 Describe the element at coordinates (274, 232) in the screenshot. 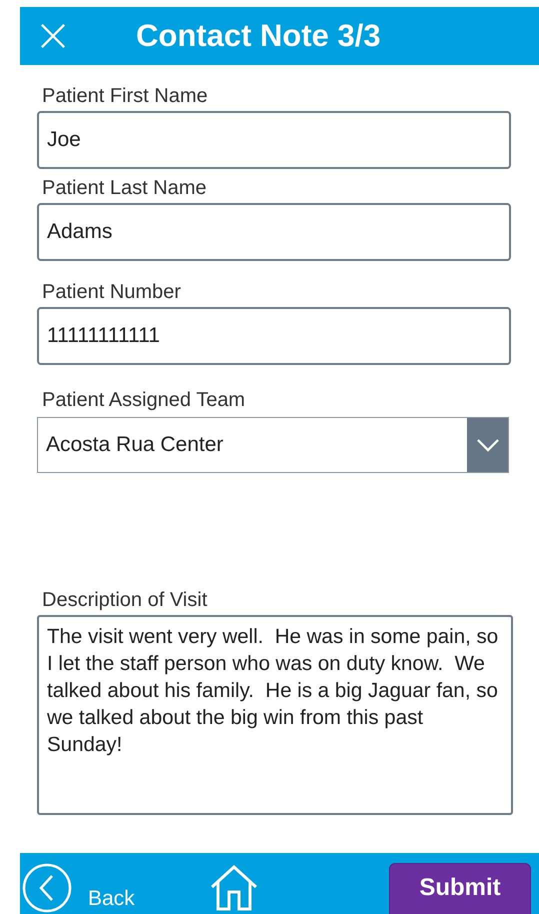

I see `input-field: Adams` at that location.